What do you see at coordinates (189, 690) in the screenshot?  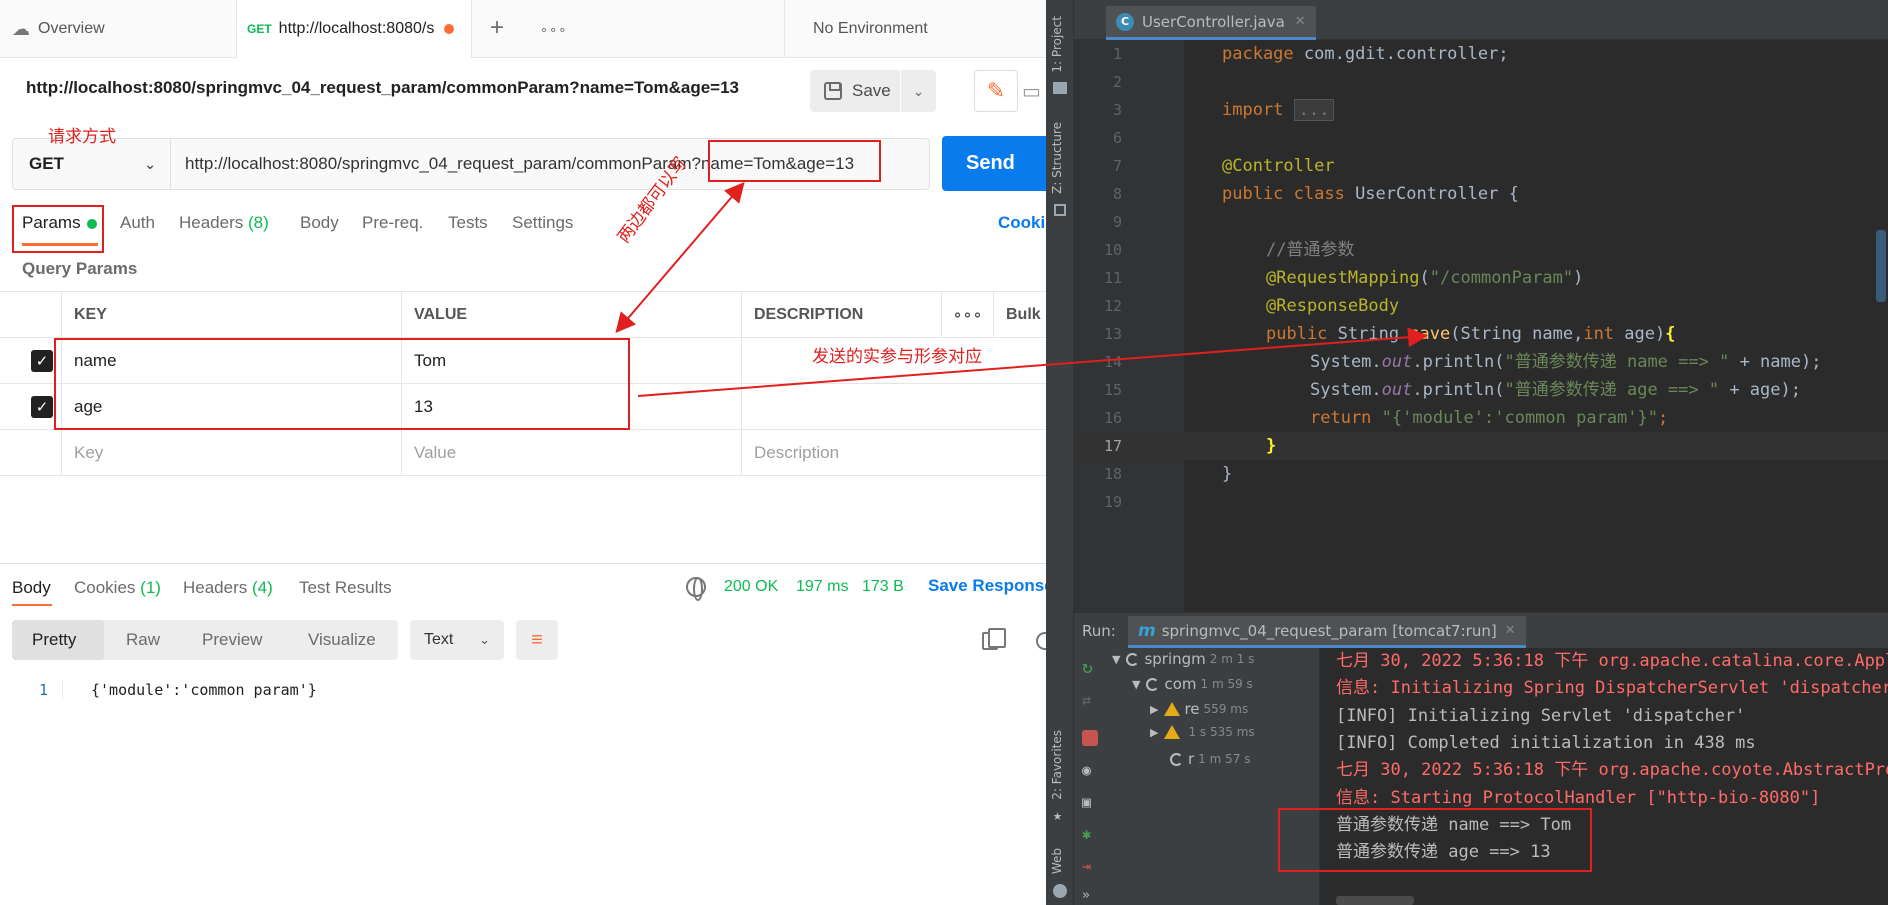 I see `response-body-text: {'module':'common param'}` at bounding box center [189, 690].